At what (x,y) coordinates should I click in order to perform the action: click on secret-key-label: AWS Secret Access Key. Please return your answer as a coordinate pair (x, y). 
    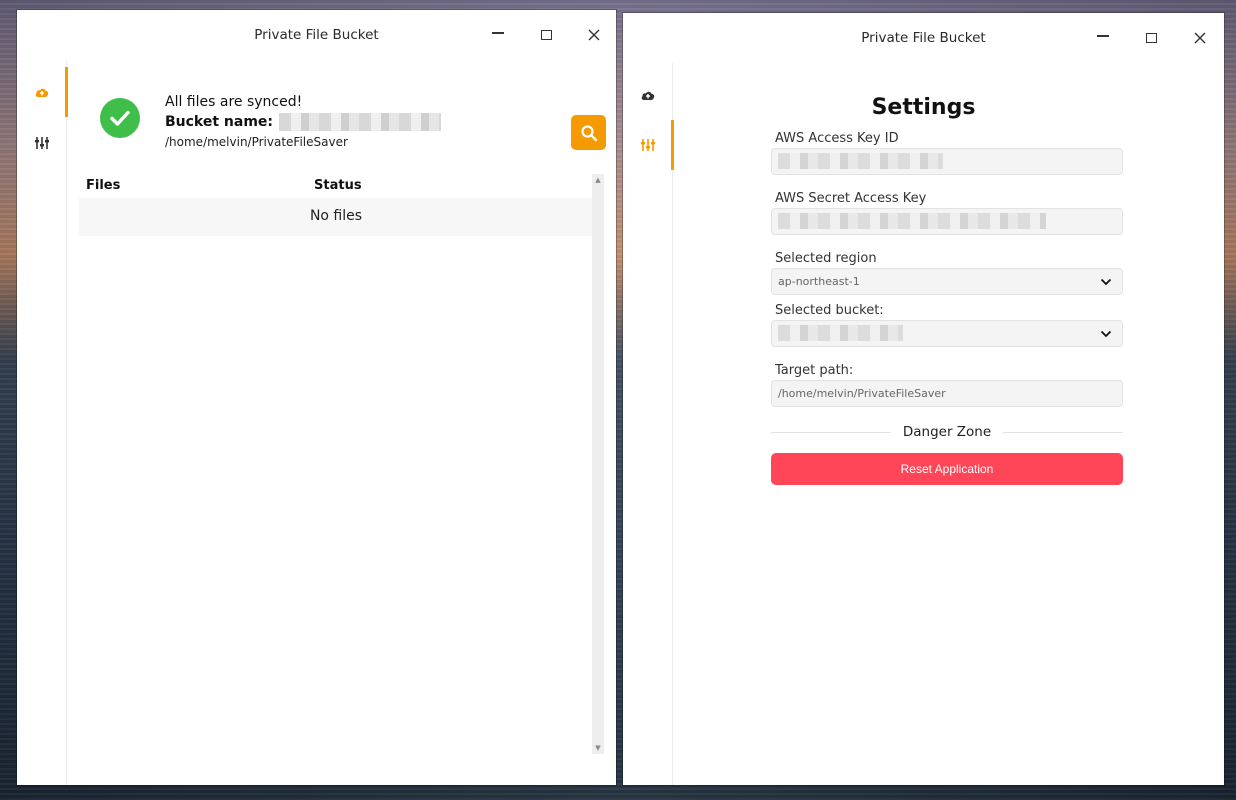
    Looking at the image, I should click on (851, 198).